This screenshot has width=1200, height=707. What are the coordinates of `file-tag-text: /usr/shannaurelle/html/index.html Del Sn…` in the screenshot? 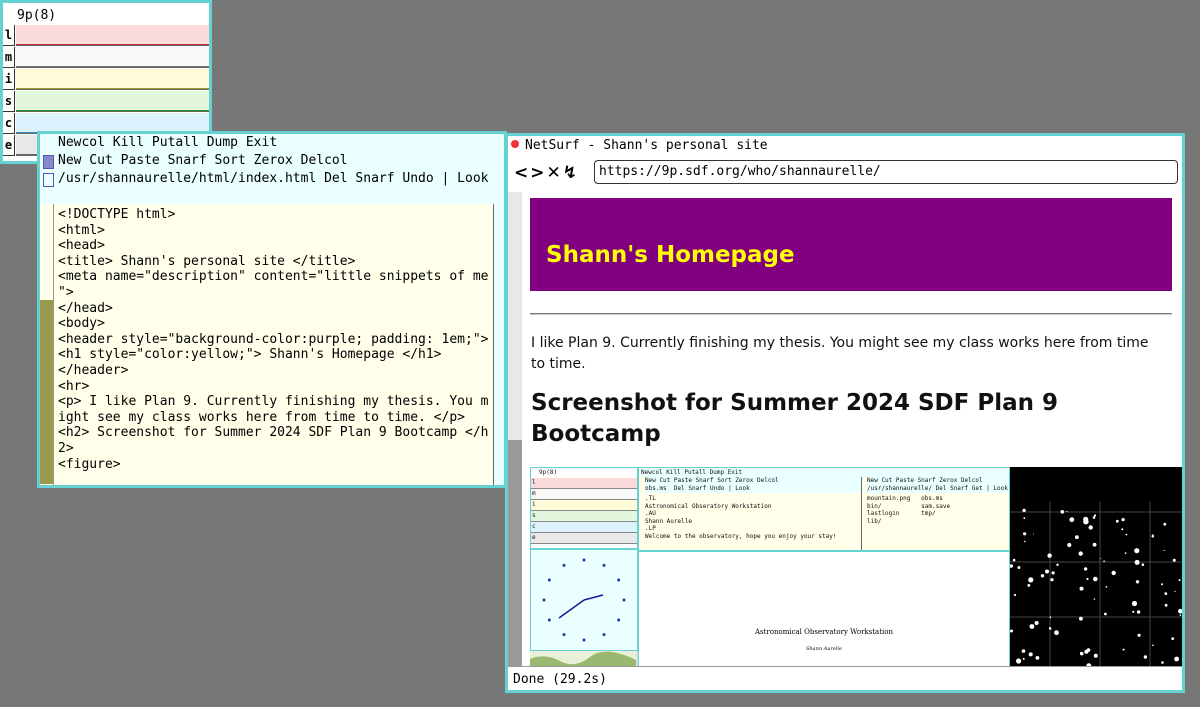 It's located at (273, 178).